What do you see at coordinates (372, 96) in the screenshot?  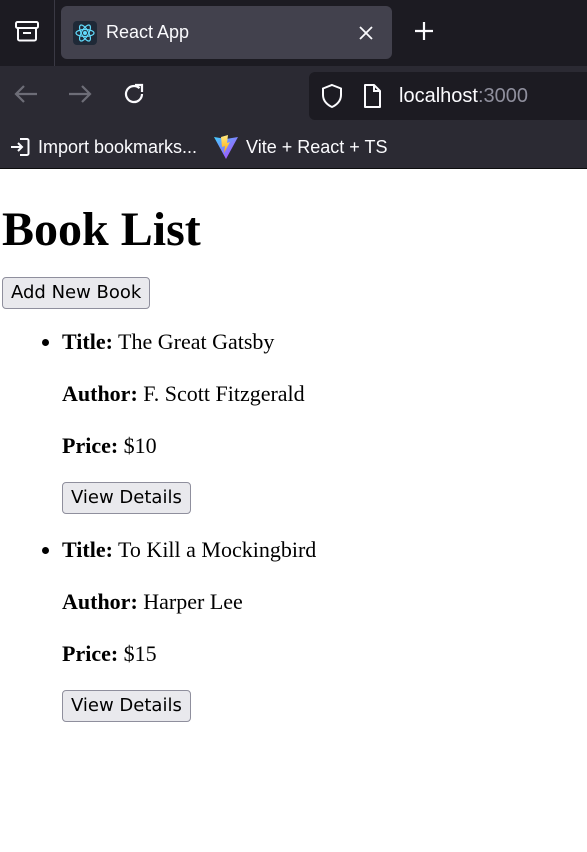 I see `page-icon` at bounding box center [372, 96].